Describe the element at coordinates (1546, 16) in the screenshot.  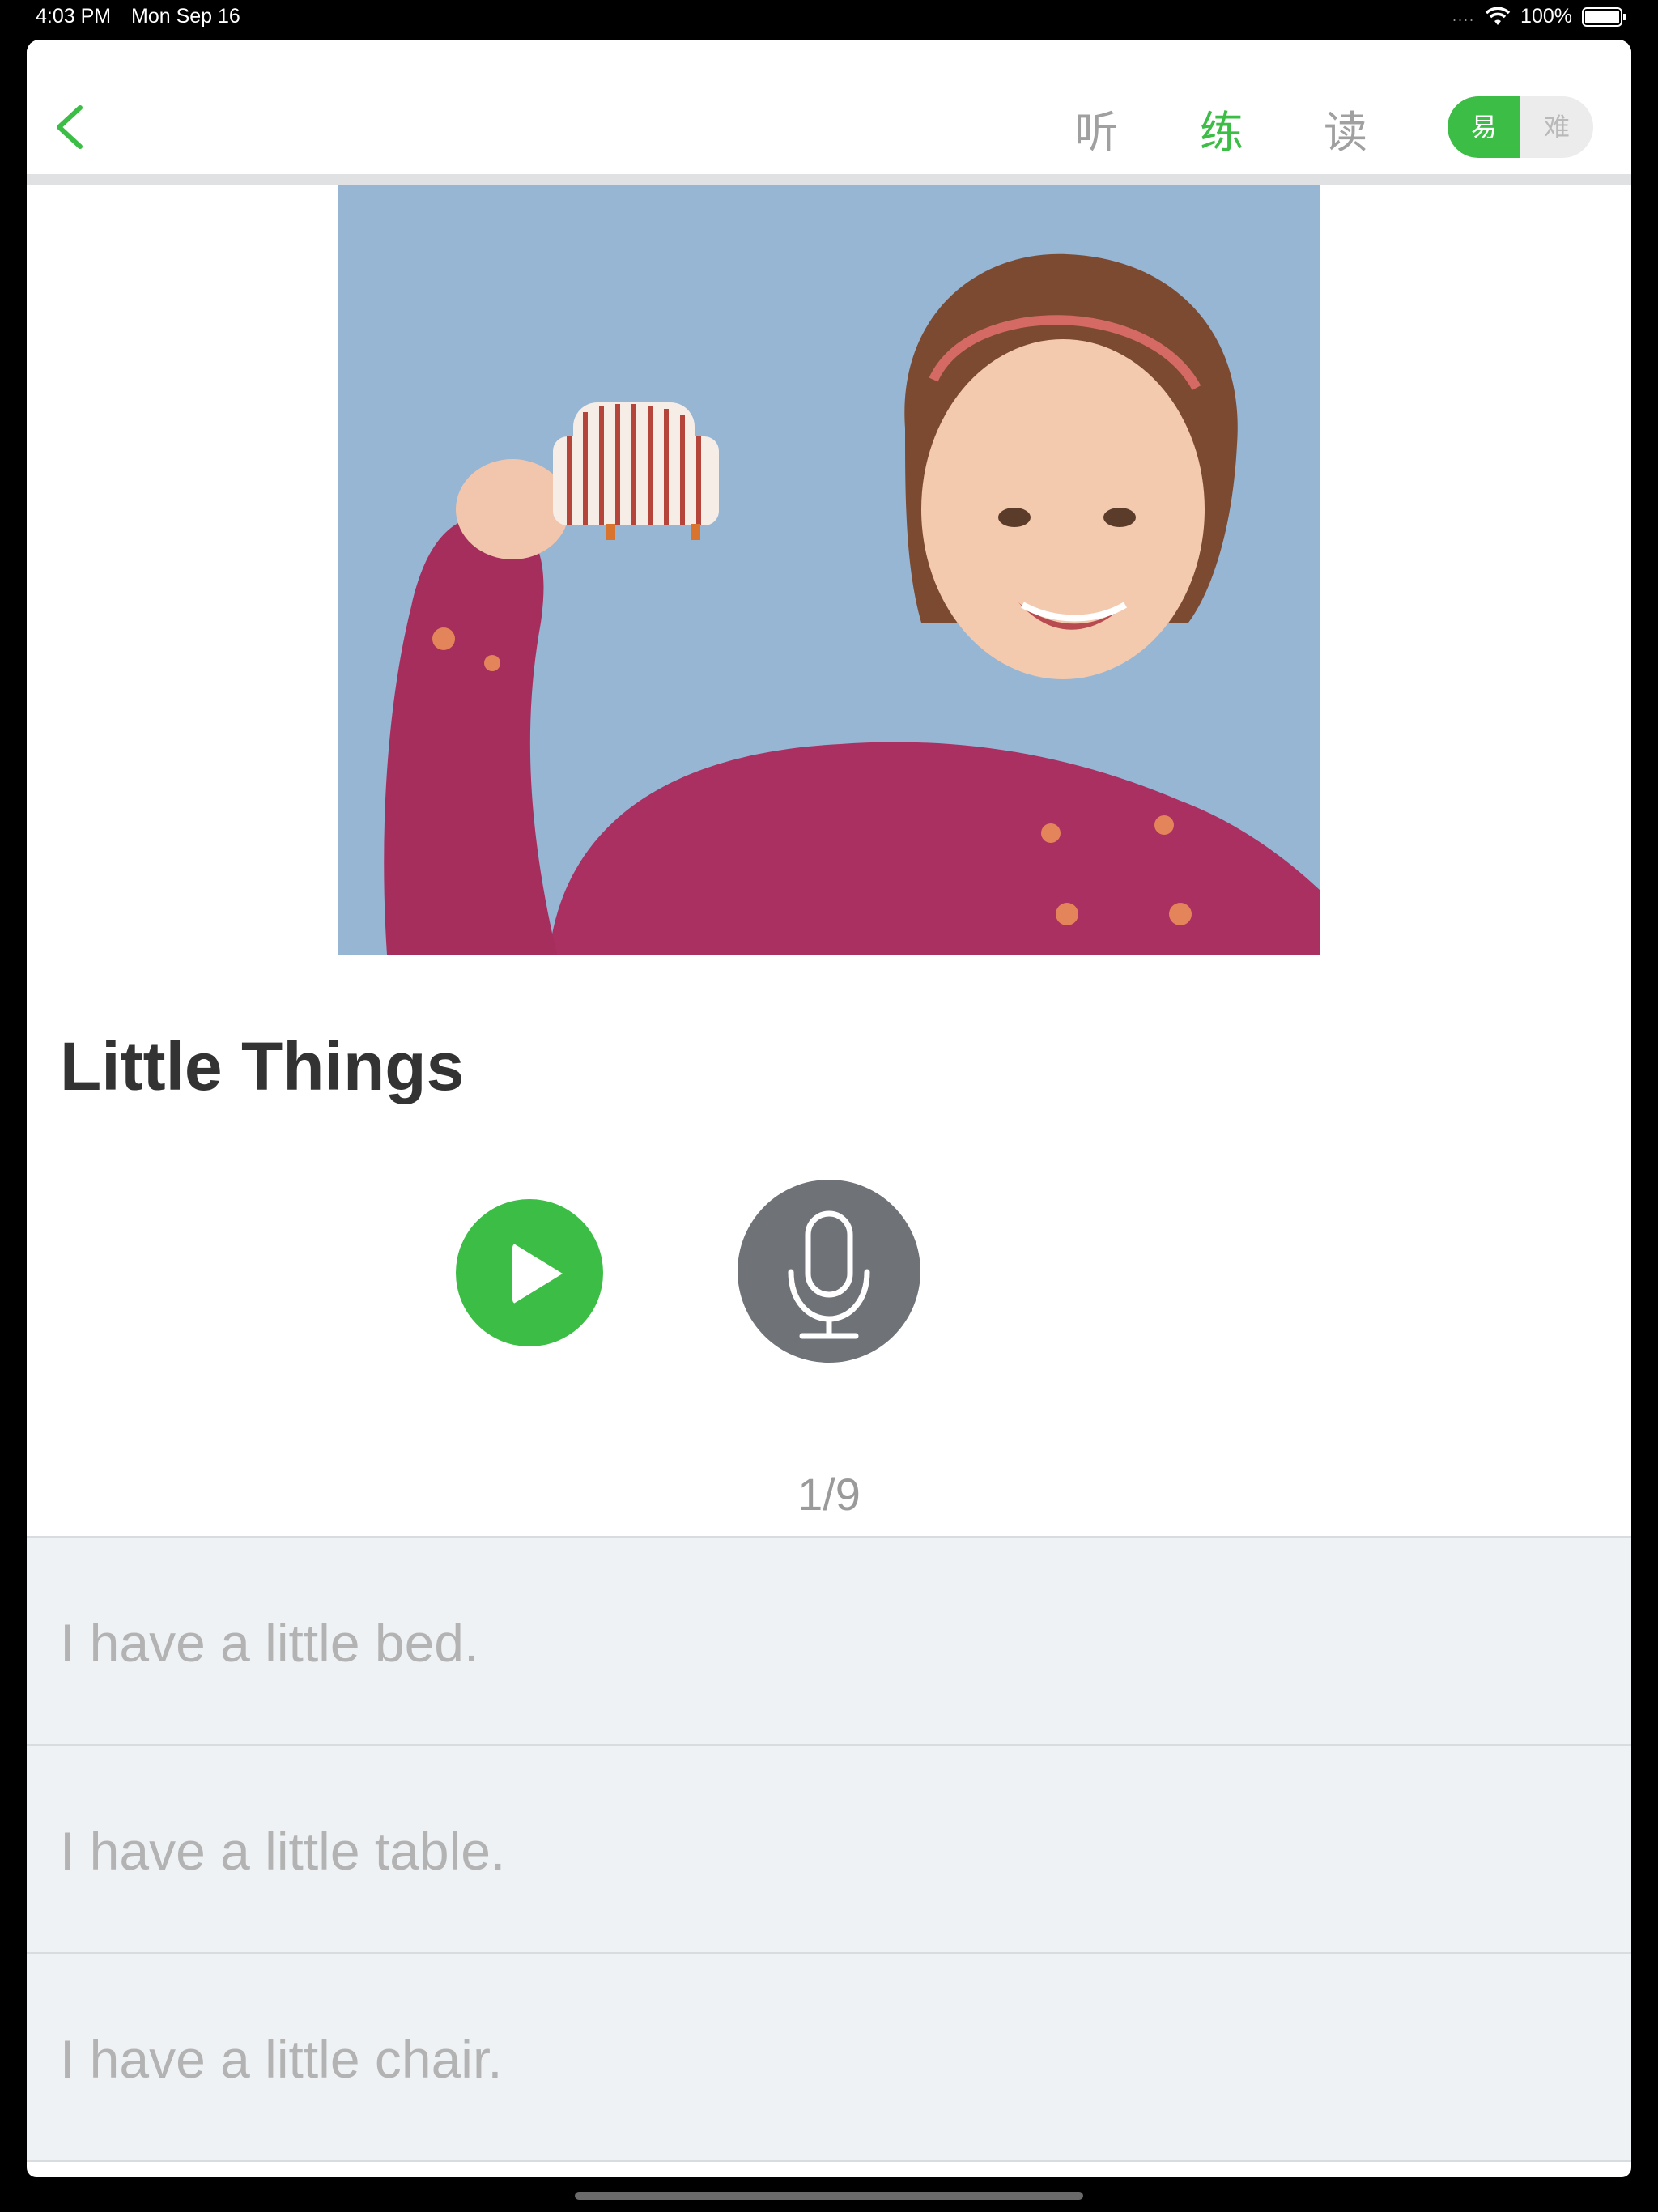
I see `battery-percent: 100%` at that location.